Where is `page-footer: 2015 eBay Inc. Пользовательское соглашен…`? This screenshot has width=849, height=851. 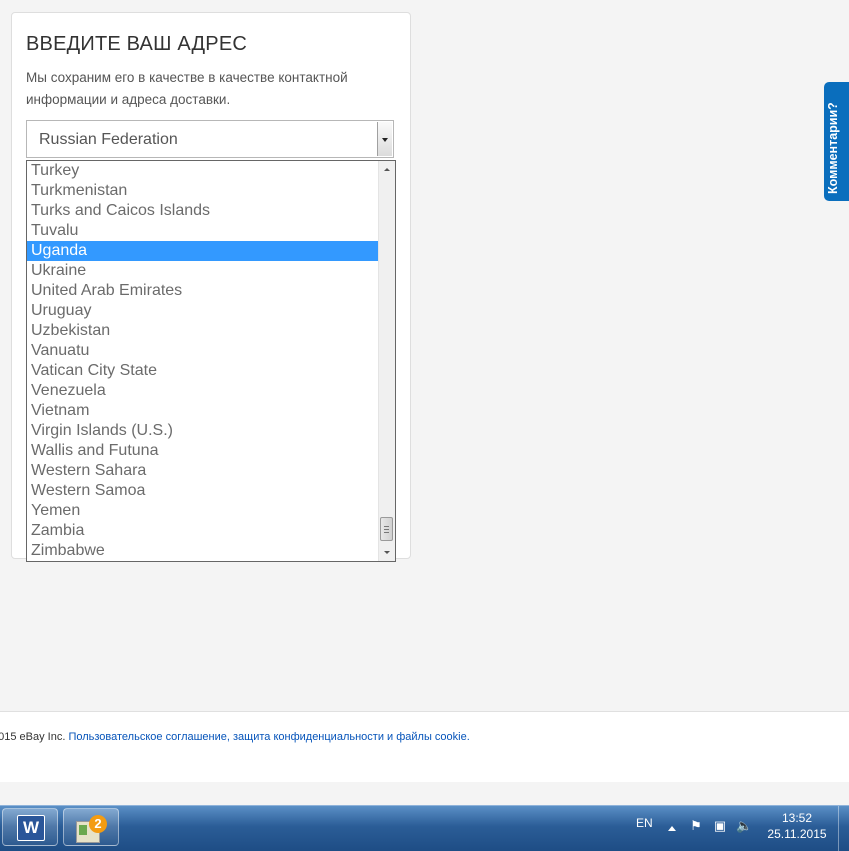
page-footer: 2015 eBay Inc. Пользовательское соглашен… is located at coordinates (424, 746).